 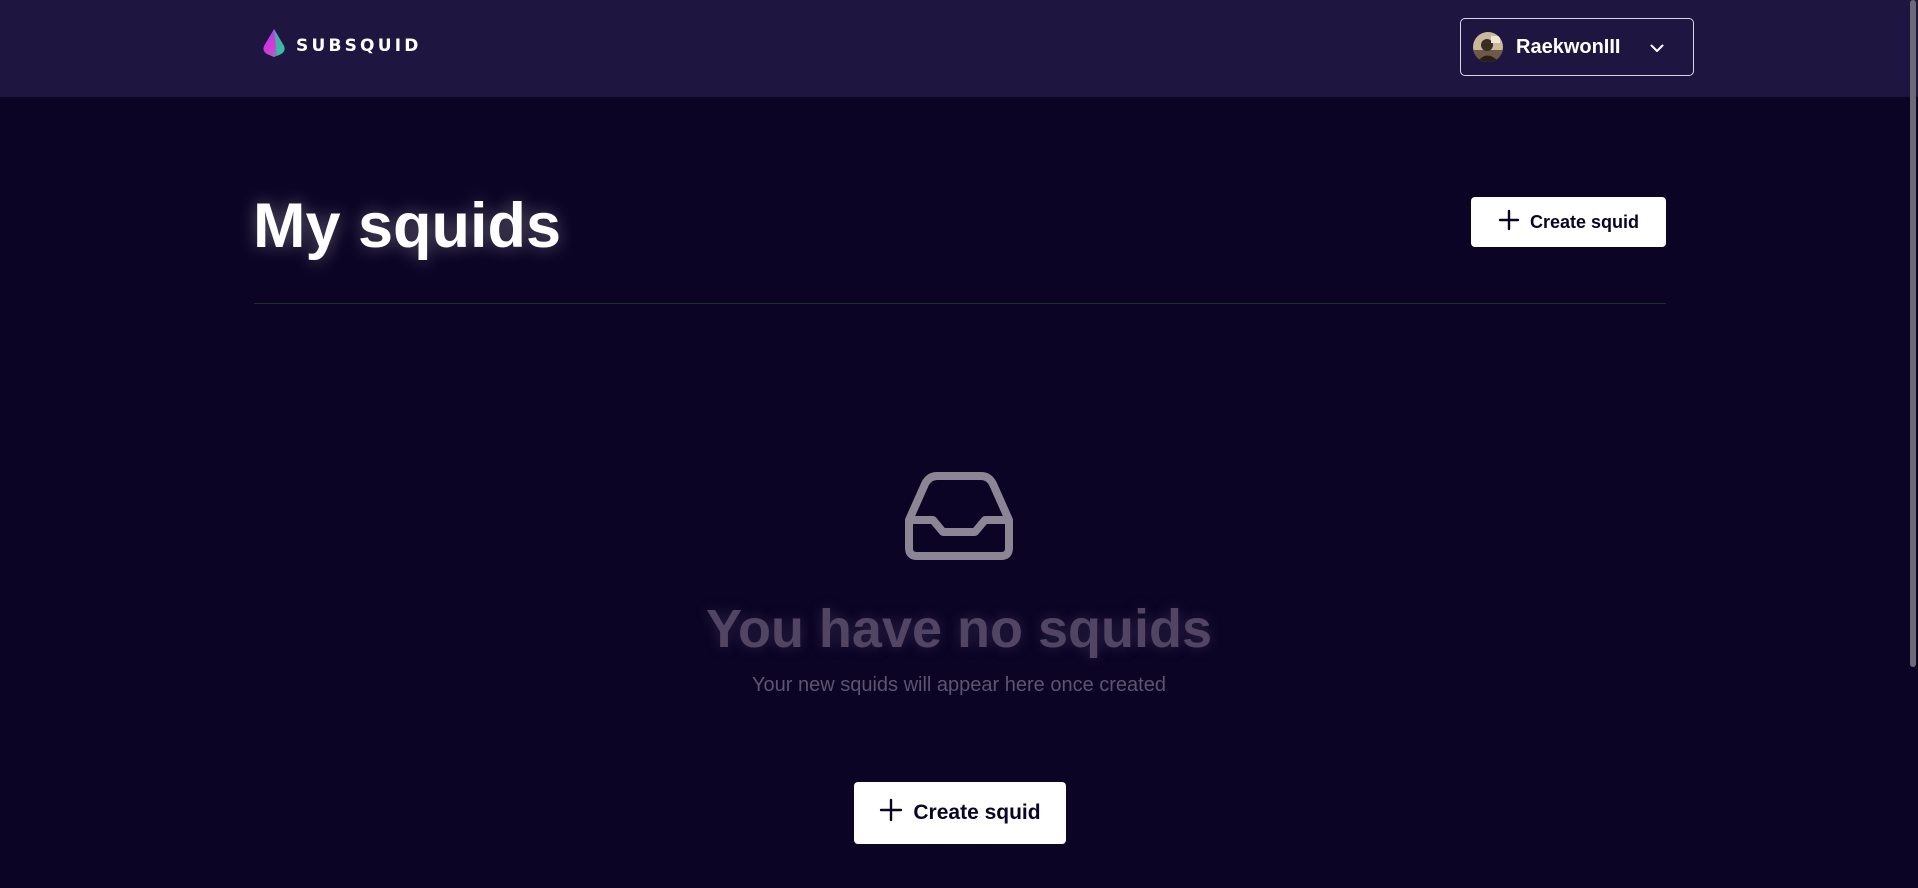 I want to click on user-avatar, so click(x=1488, y=47).